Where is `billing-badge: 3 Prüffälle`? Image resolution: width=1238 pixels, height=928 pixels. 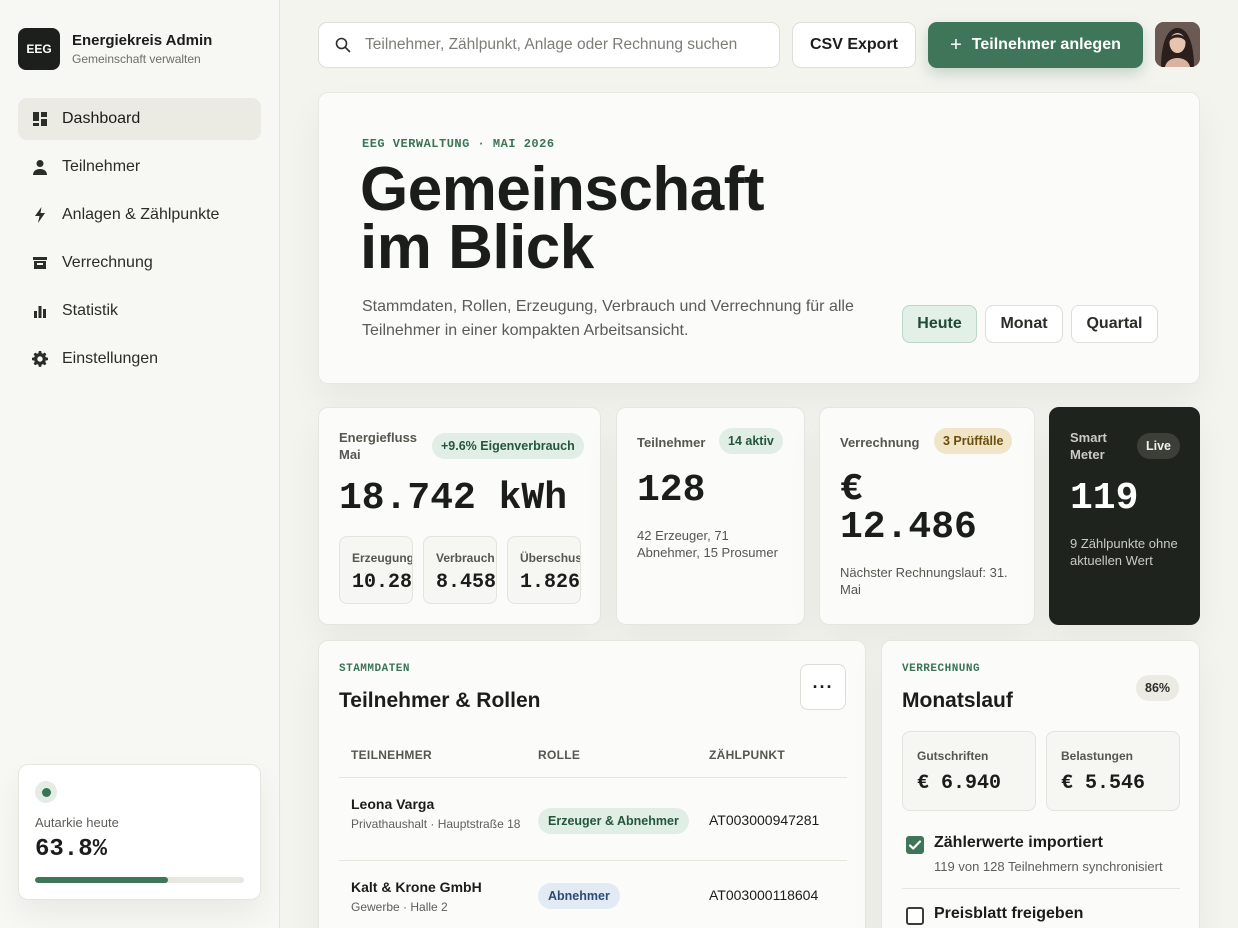 billing-badge: 3 Prüffälle is located at coordinates (973, 441).